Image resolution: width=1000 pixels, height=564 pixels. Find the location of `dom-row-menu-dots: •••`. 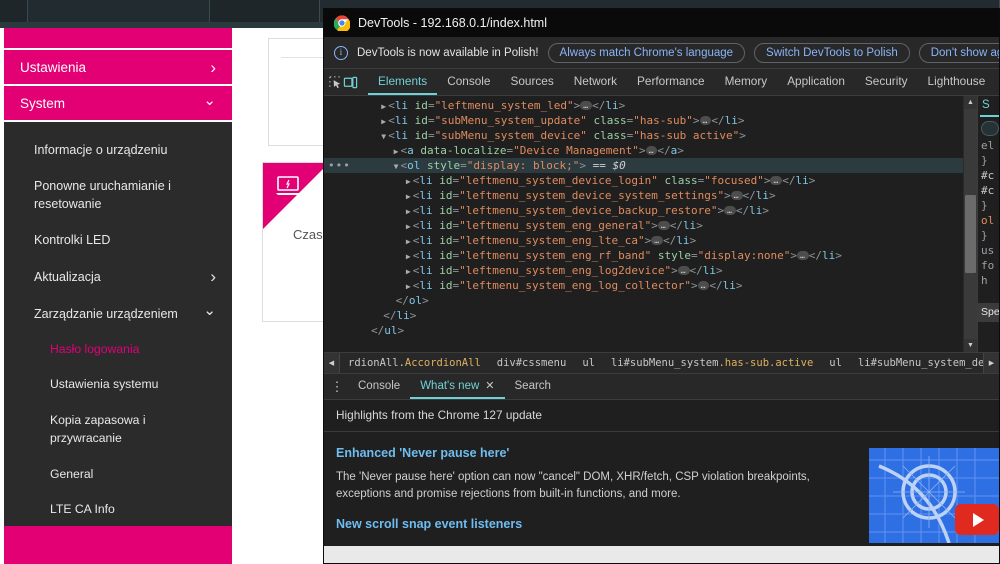

dom-row-menu-dots: ••• is located at coordinates (339, 165).